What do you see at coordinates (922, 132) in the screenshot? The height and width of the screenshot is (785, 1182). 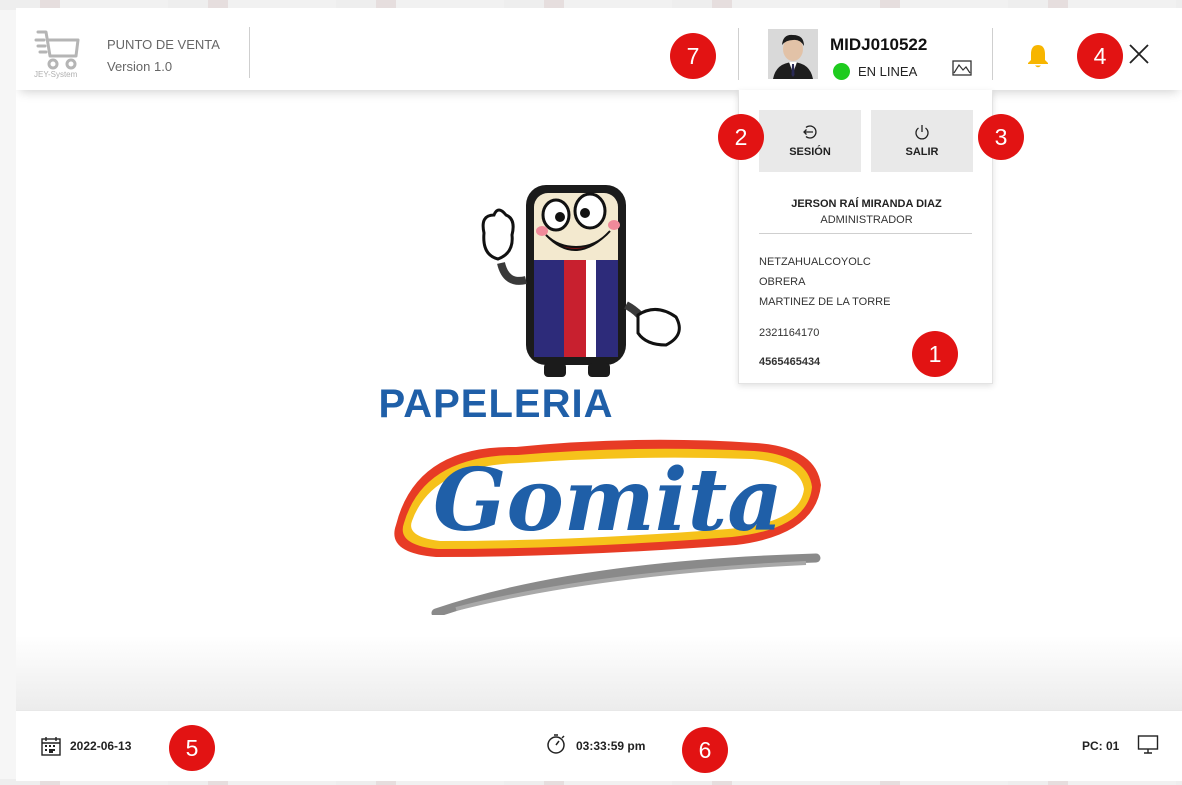 I see `power-icon` at bounding box center [922, 132].